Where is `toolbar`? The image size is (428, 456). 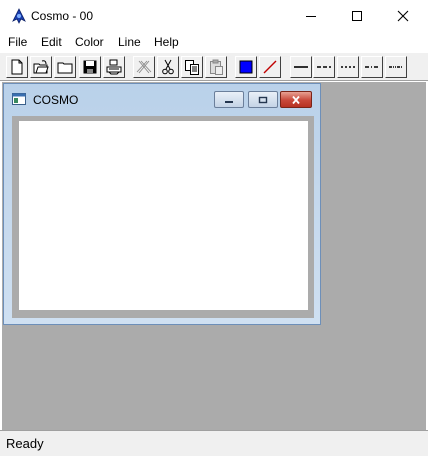 toolbar is located at coordinates (214, 67).